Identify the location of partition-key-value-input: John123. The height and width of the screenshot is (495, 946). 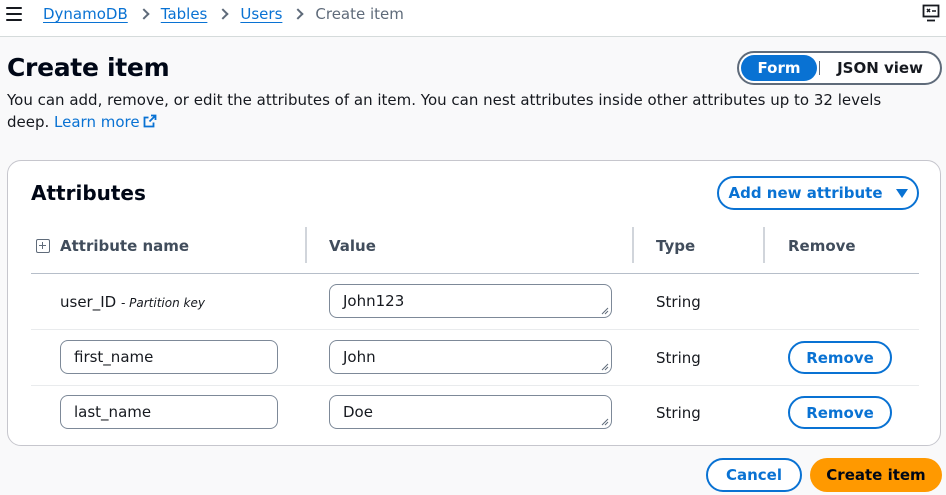
(470, 301).